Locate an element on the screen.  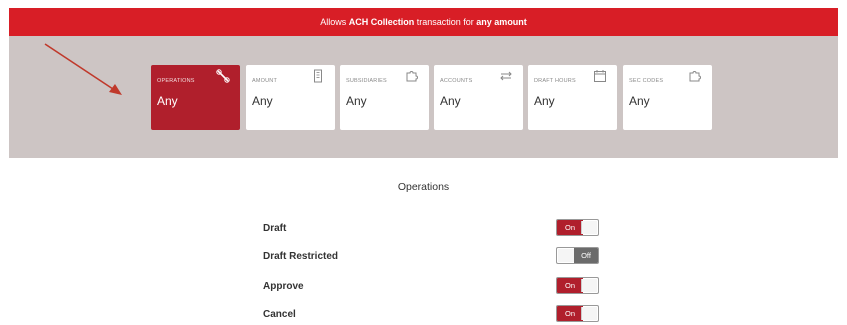
approve-toggle: On is located at coordinates (577, 285).